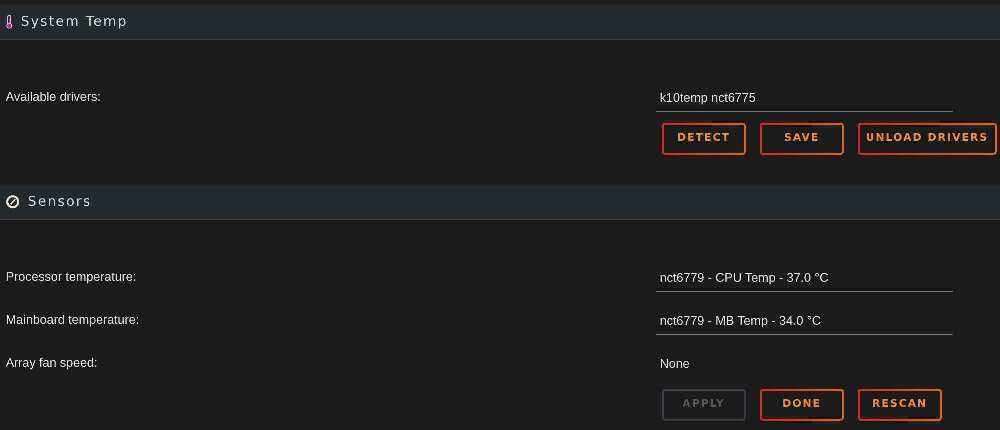  Describe the element at coordinates (704, 139) in the screenshot. I see `action-button: DETECT` at that location.